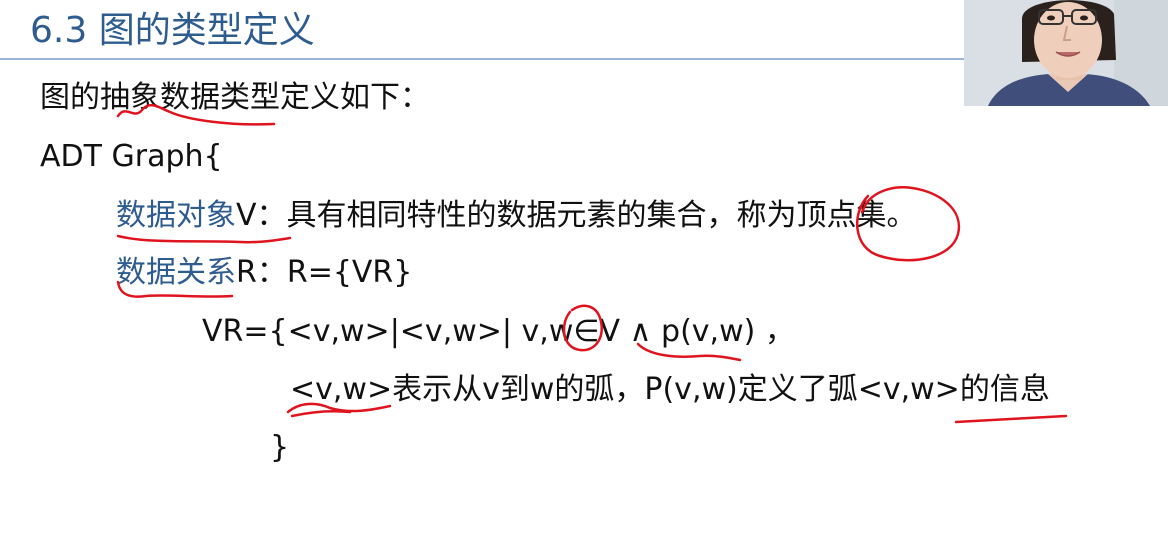 The height and width of the screenshot is (533, 1168). I want to click on data-relation-line: 数据关系R：R={VR}, so click(264, 273).